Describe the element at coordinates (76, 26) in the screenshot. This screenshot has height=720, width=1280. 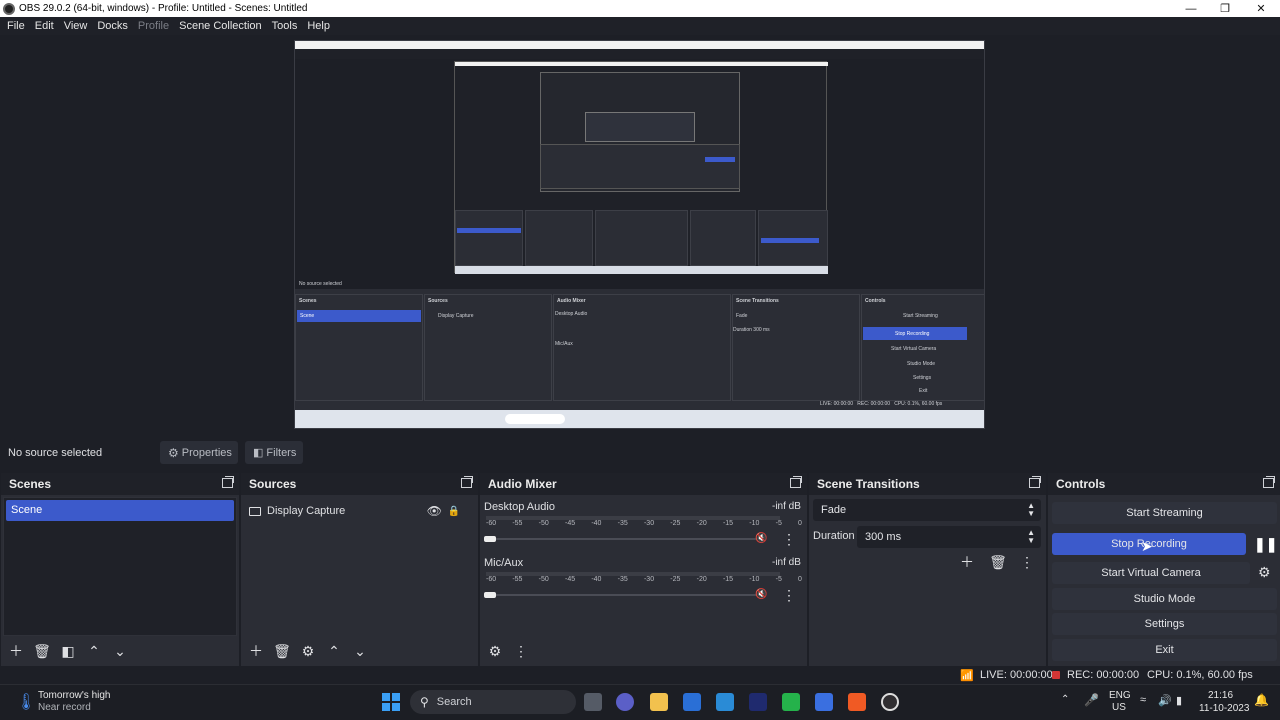
I see `menu-view: View` at that location.